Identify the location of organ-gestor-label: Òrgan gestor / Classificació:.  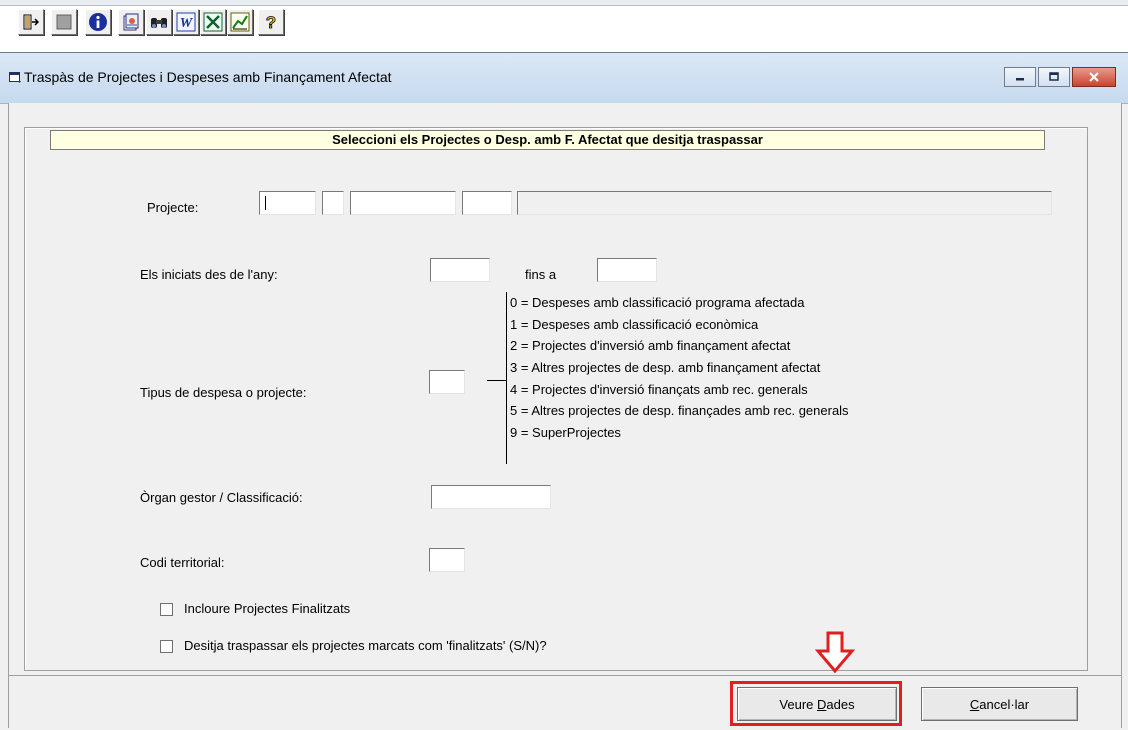
(221, 497).